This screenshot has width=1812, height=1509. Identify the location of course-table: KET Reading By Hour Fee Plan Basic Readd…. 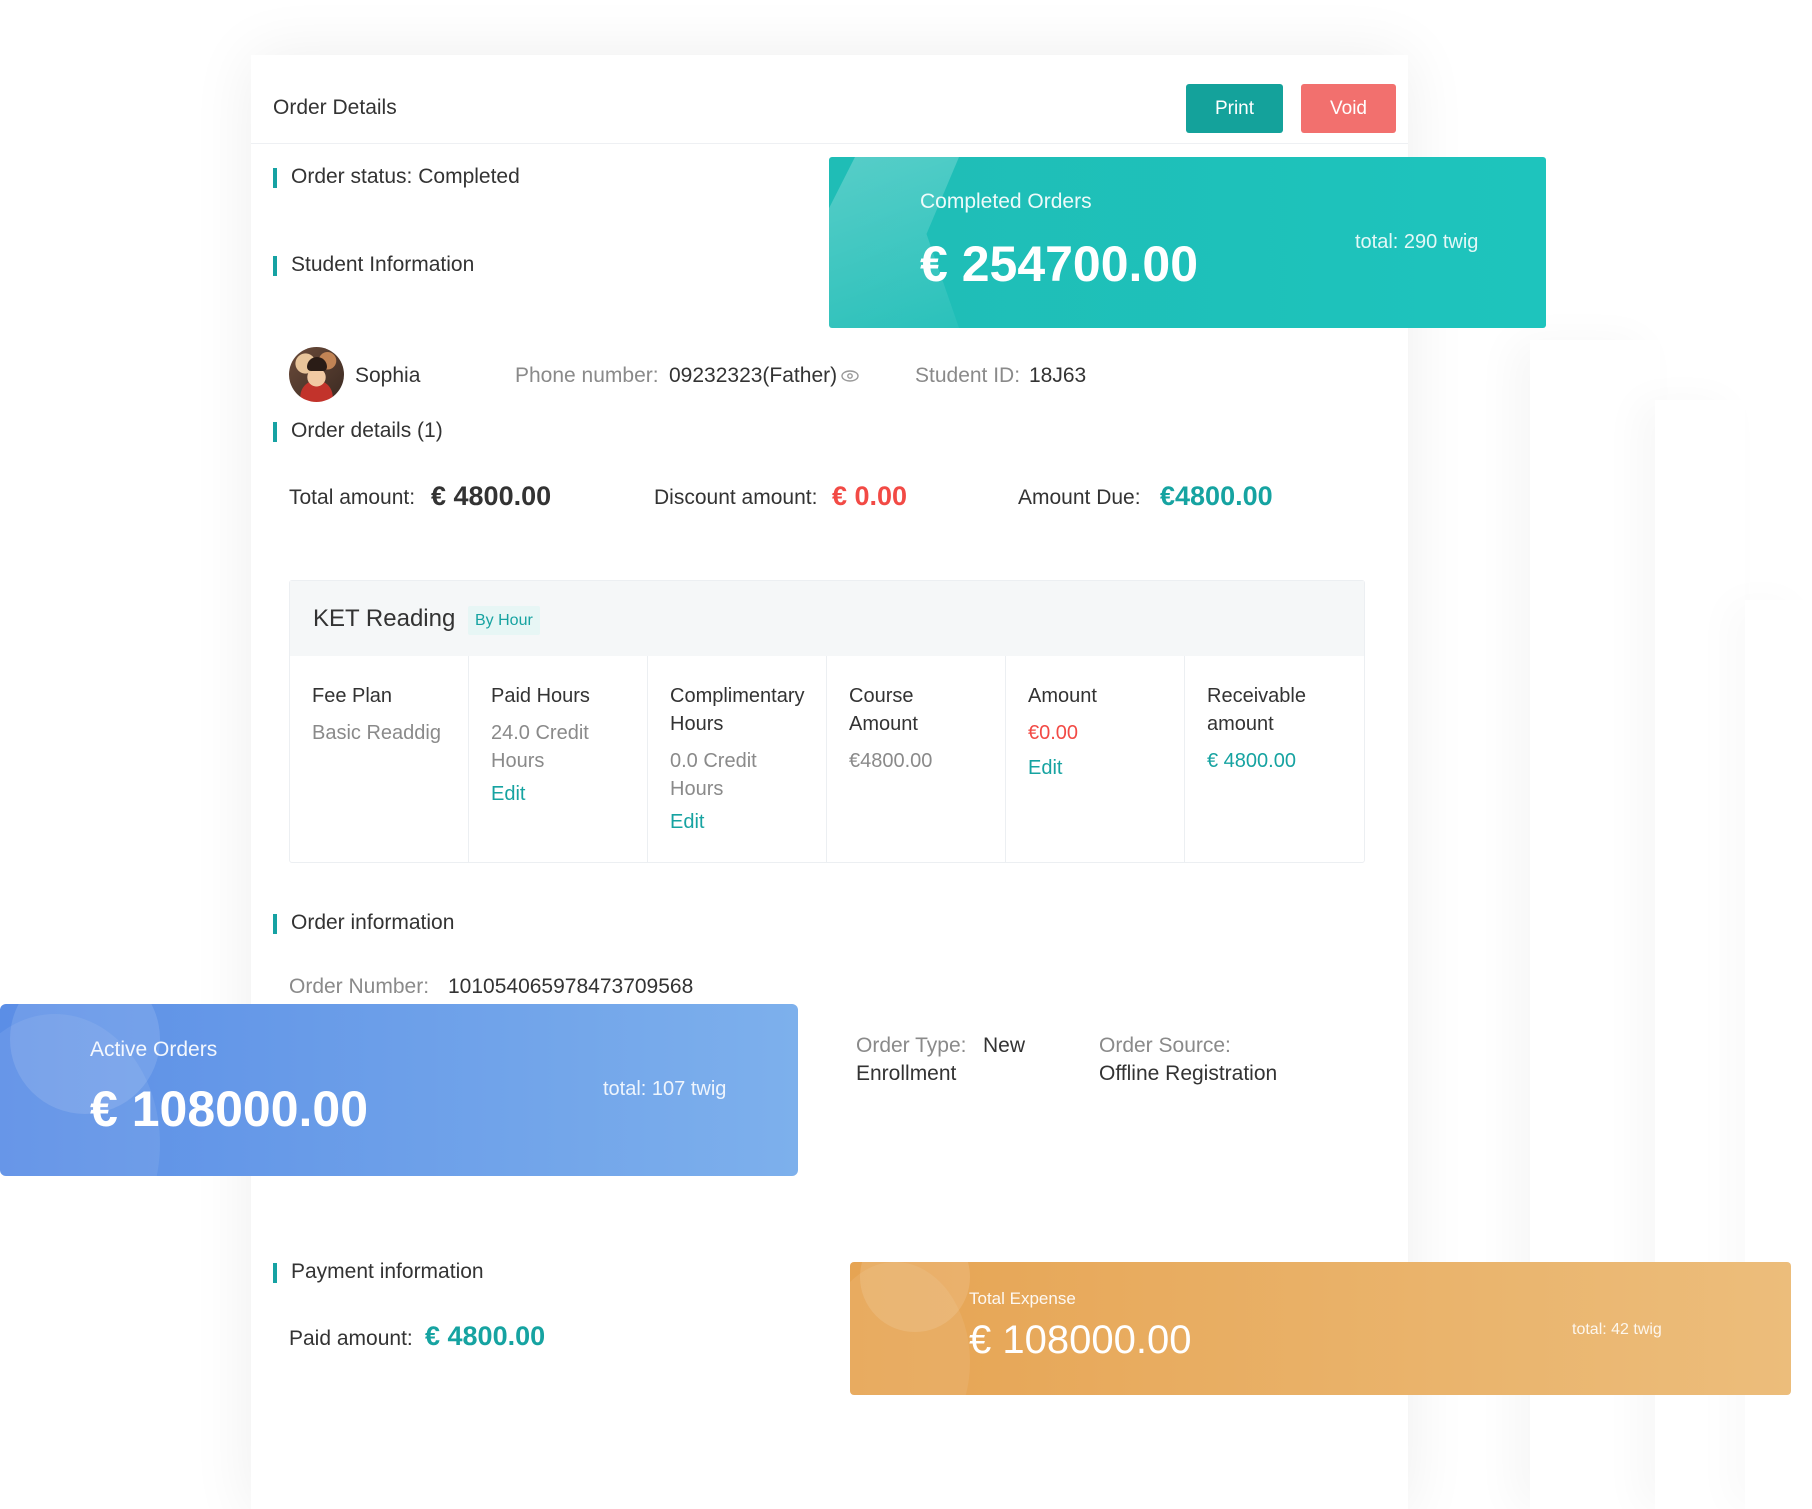
(827, 721).